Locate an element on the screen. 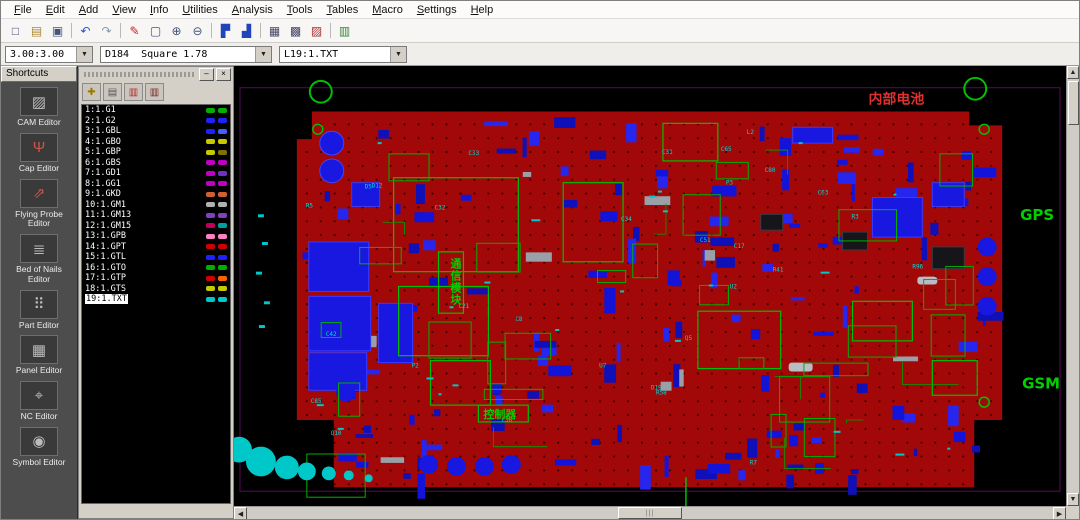  active-layer-combo-arrow-icon: ▼ is located at coordinates (398, 54).